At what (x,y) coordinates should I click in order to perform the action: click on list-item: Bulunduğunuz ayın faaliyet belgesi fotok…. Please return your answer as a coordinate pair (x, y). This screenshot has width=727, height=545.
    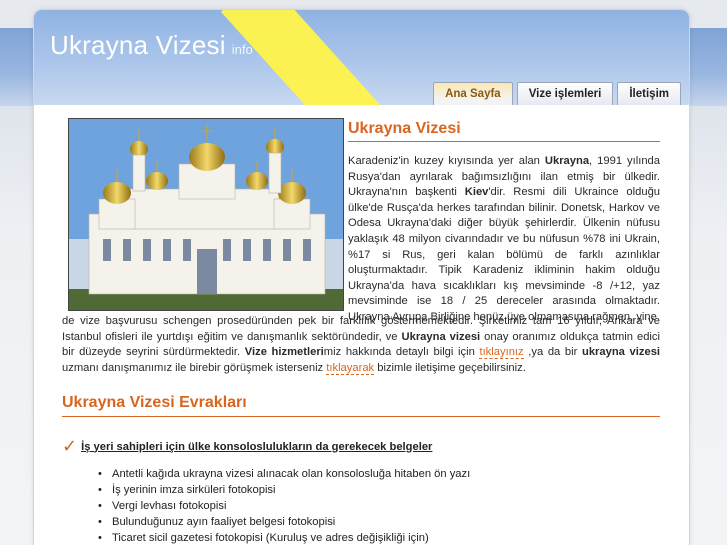
    Looking at the image, I should click on (378, 522).